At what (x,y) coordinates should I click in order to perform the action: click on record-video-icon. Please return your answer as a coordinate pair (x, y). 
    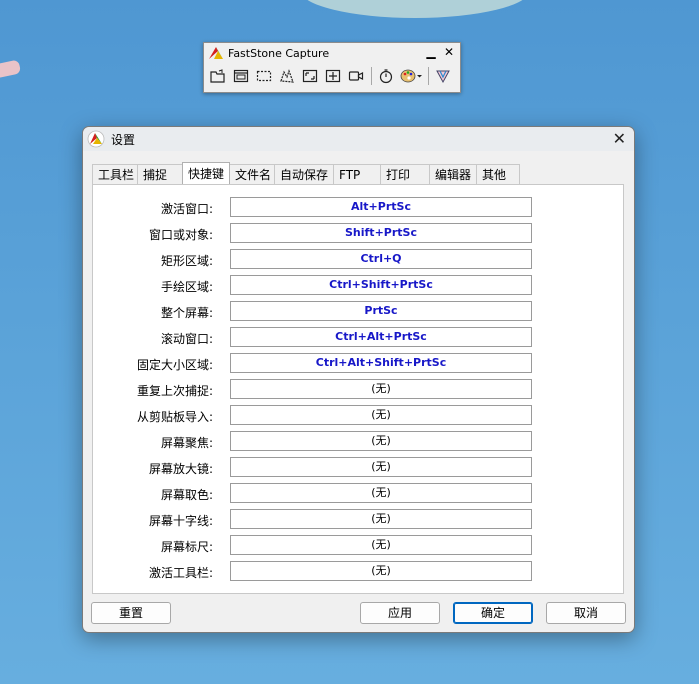
    Looking at the image, I should click on (356, 76).